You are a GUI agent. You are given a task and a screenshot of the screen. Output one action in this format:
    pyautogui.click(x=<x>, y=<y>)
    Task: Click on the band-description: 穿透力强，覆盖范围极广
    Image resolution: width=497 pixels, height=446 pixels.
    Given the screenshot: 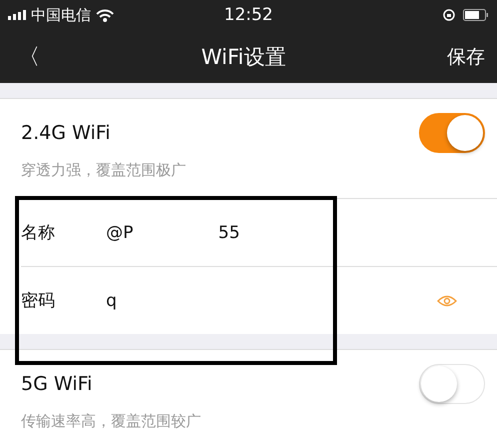 What is the action you would take?
    pyautogui.click(x=103, y=170)
    